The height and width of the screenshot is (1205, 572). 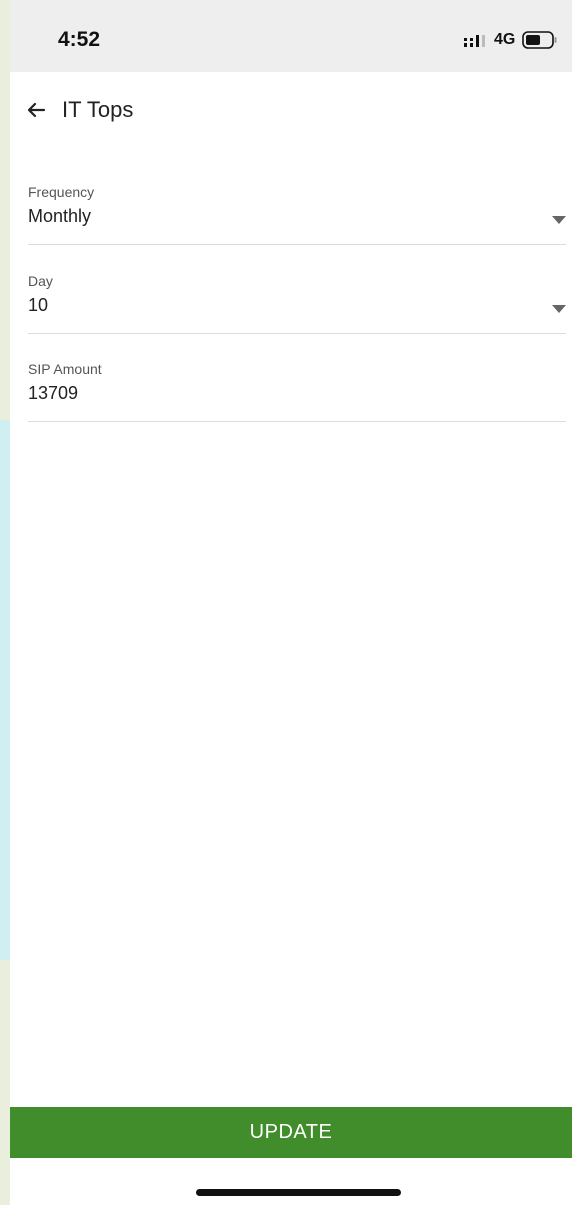 What do you see at coordinates (291, 1132) in the screenshot?
I see `update-button: UPDATE` at bounding box center [291, 1132].